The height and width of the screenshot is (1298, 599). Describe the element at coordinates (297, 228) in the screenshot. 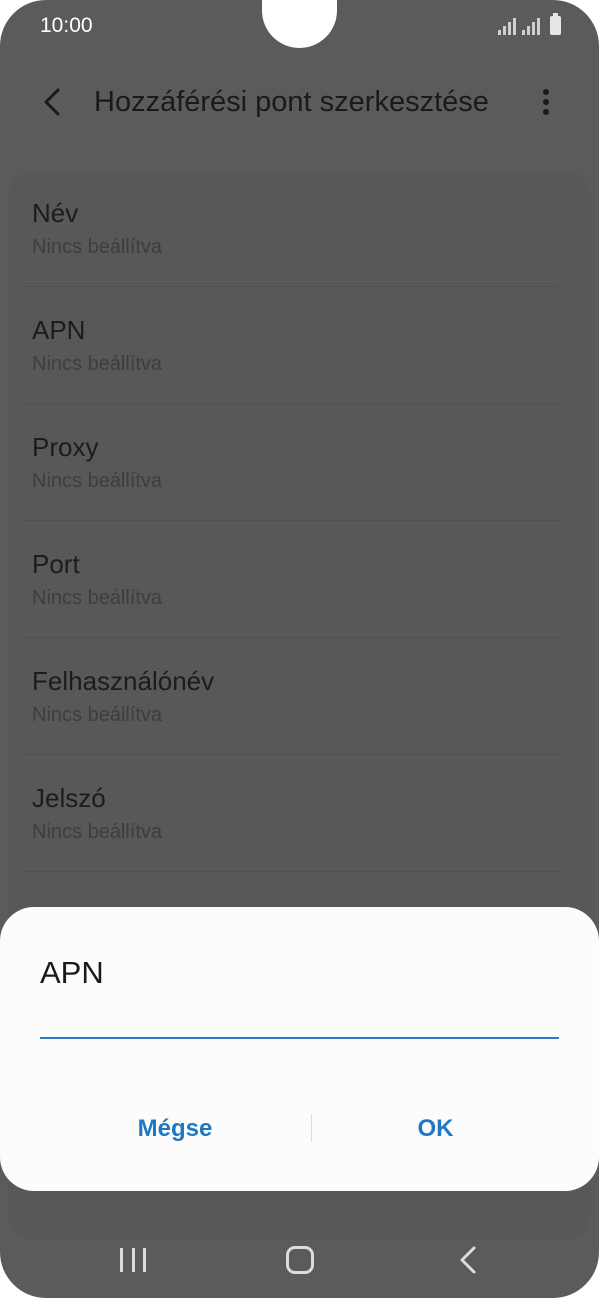

I see `setting-row-name: Név Nincs beállítva` at that location.